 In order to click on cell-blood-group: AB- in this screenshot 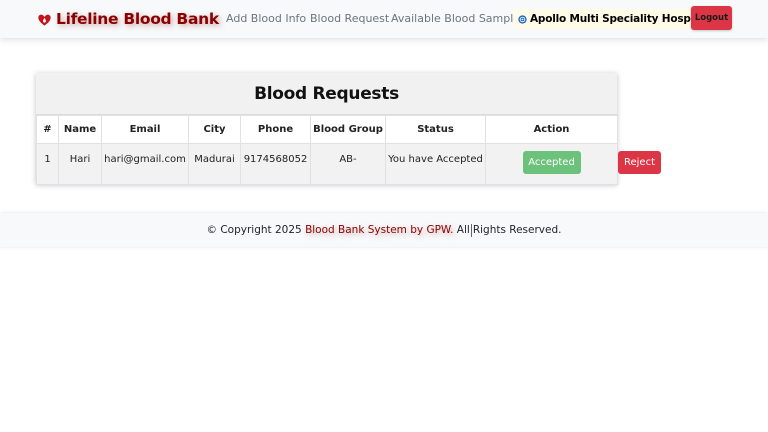, I will do `click(348, 164)`.